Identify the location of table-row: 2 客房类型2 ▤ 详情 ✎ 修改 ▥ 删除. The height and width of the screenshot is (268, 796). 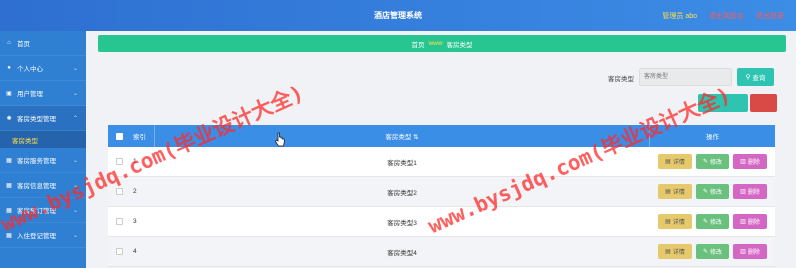
(441, 192).